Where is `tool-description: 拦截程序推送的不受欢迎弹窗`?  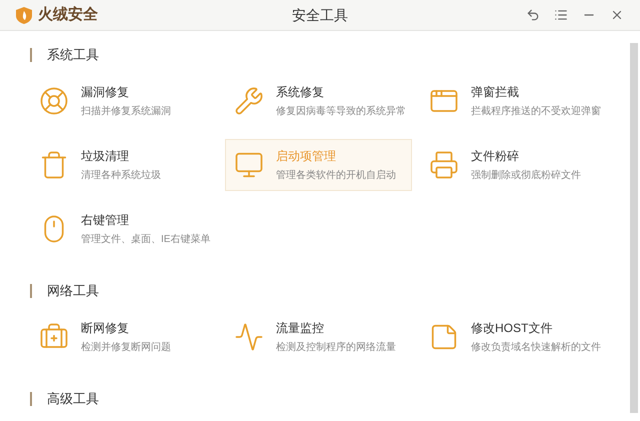
tool-description: 拦截程序推送的不受欢迎弹窗 is located at coordinates (534, 111).